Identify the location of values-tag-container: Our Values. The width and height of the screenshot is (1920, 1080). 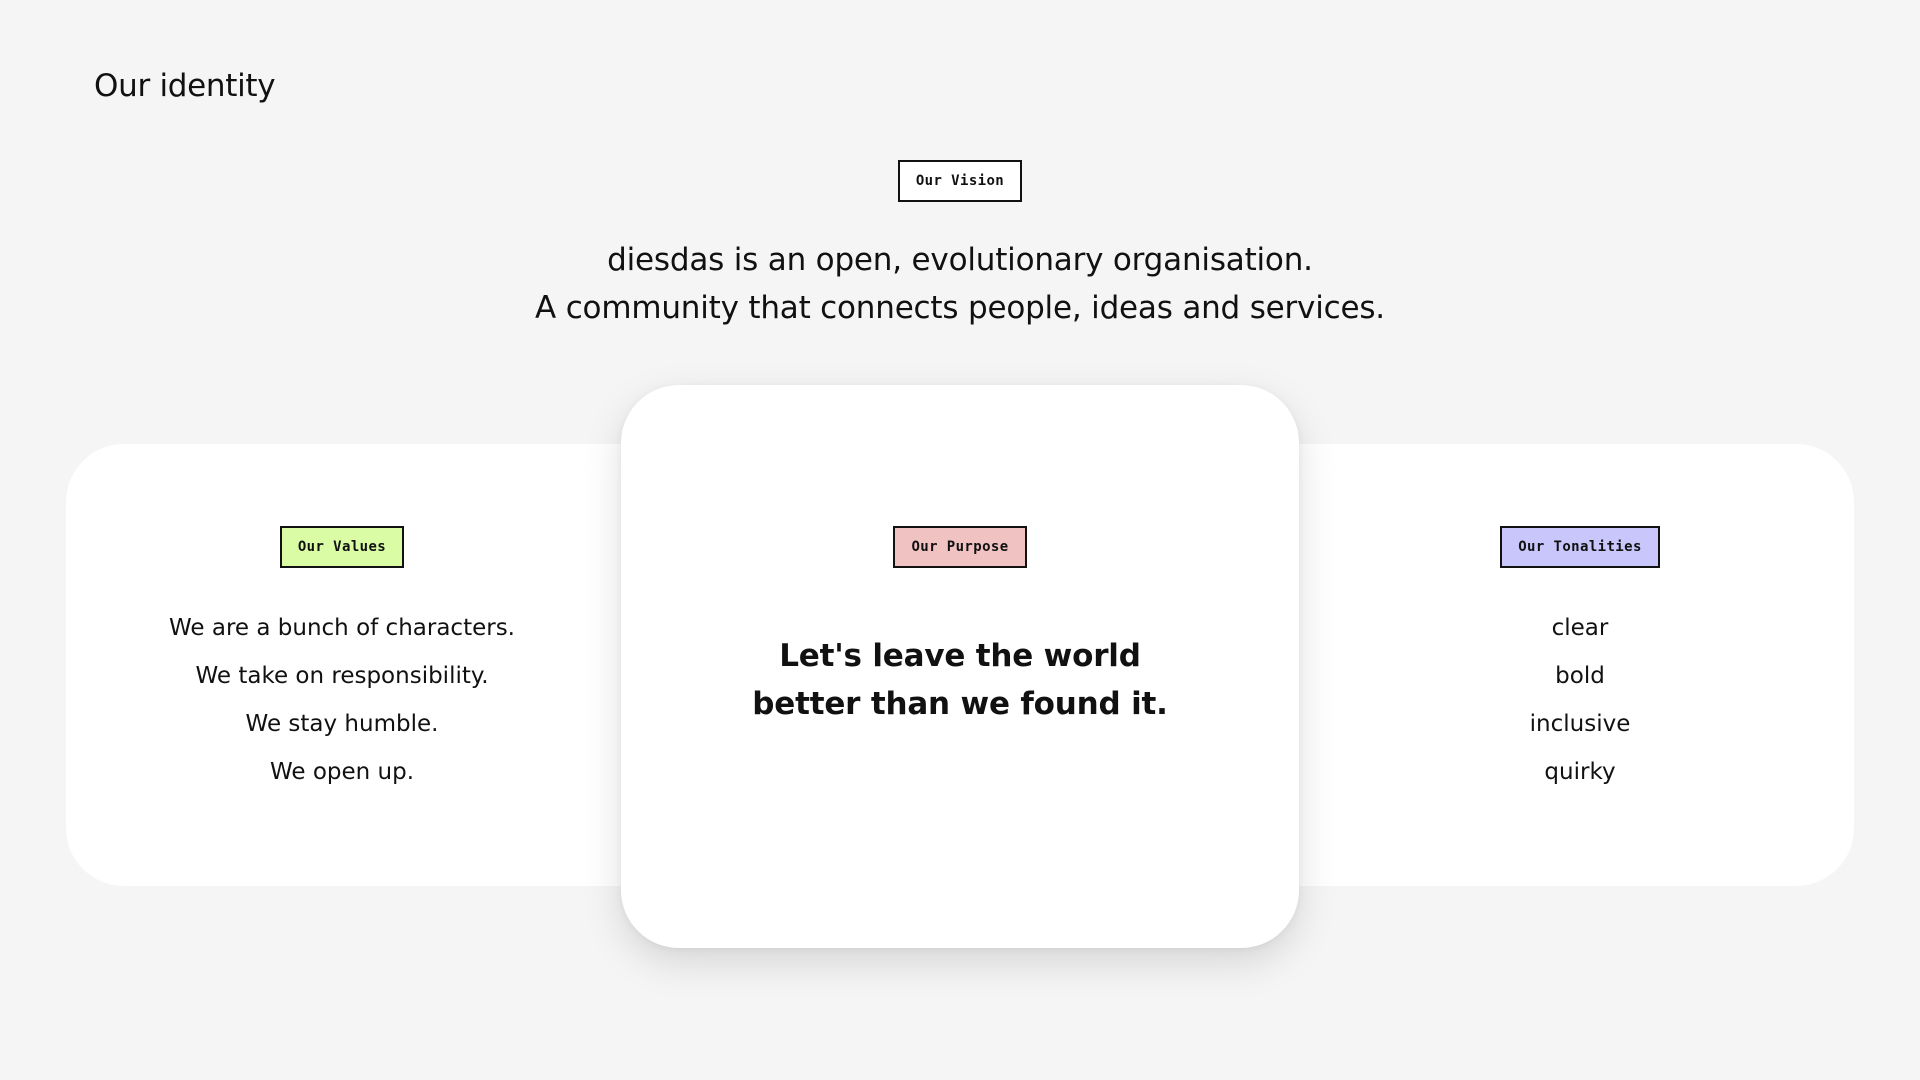
(342, 547).